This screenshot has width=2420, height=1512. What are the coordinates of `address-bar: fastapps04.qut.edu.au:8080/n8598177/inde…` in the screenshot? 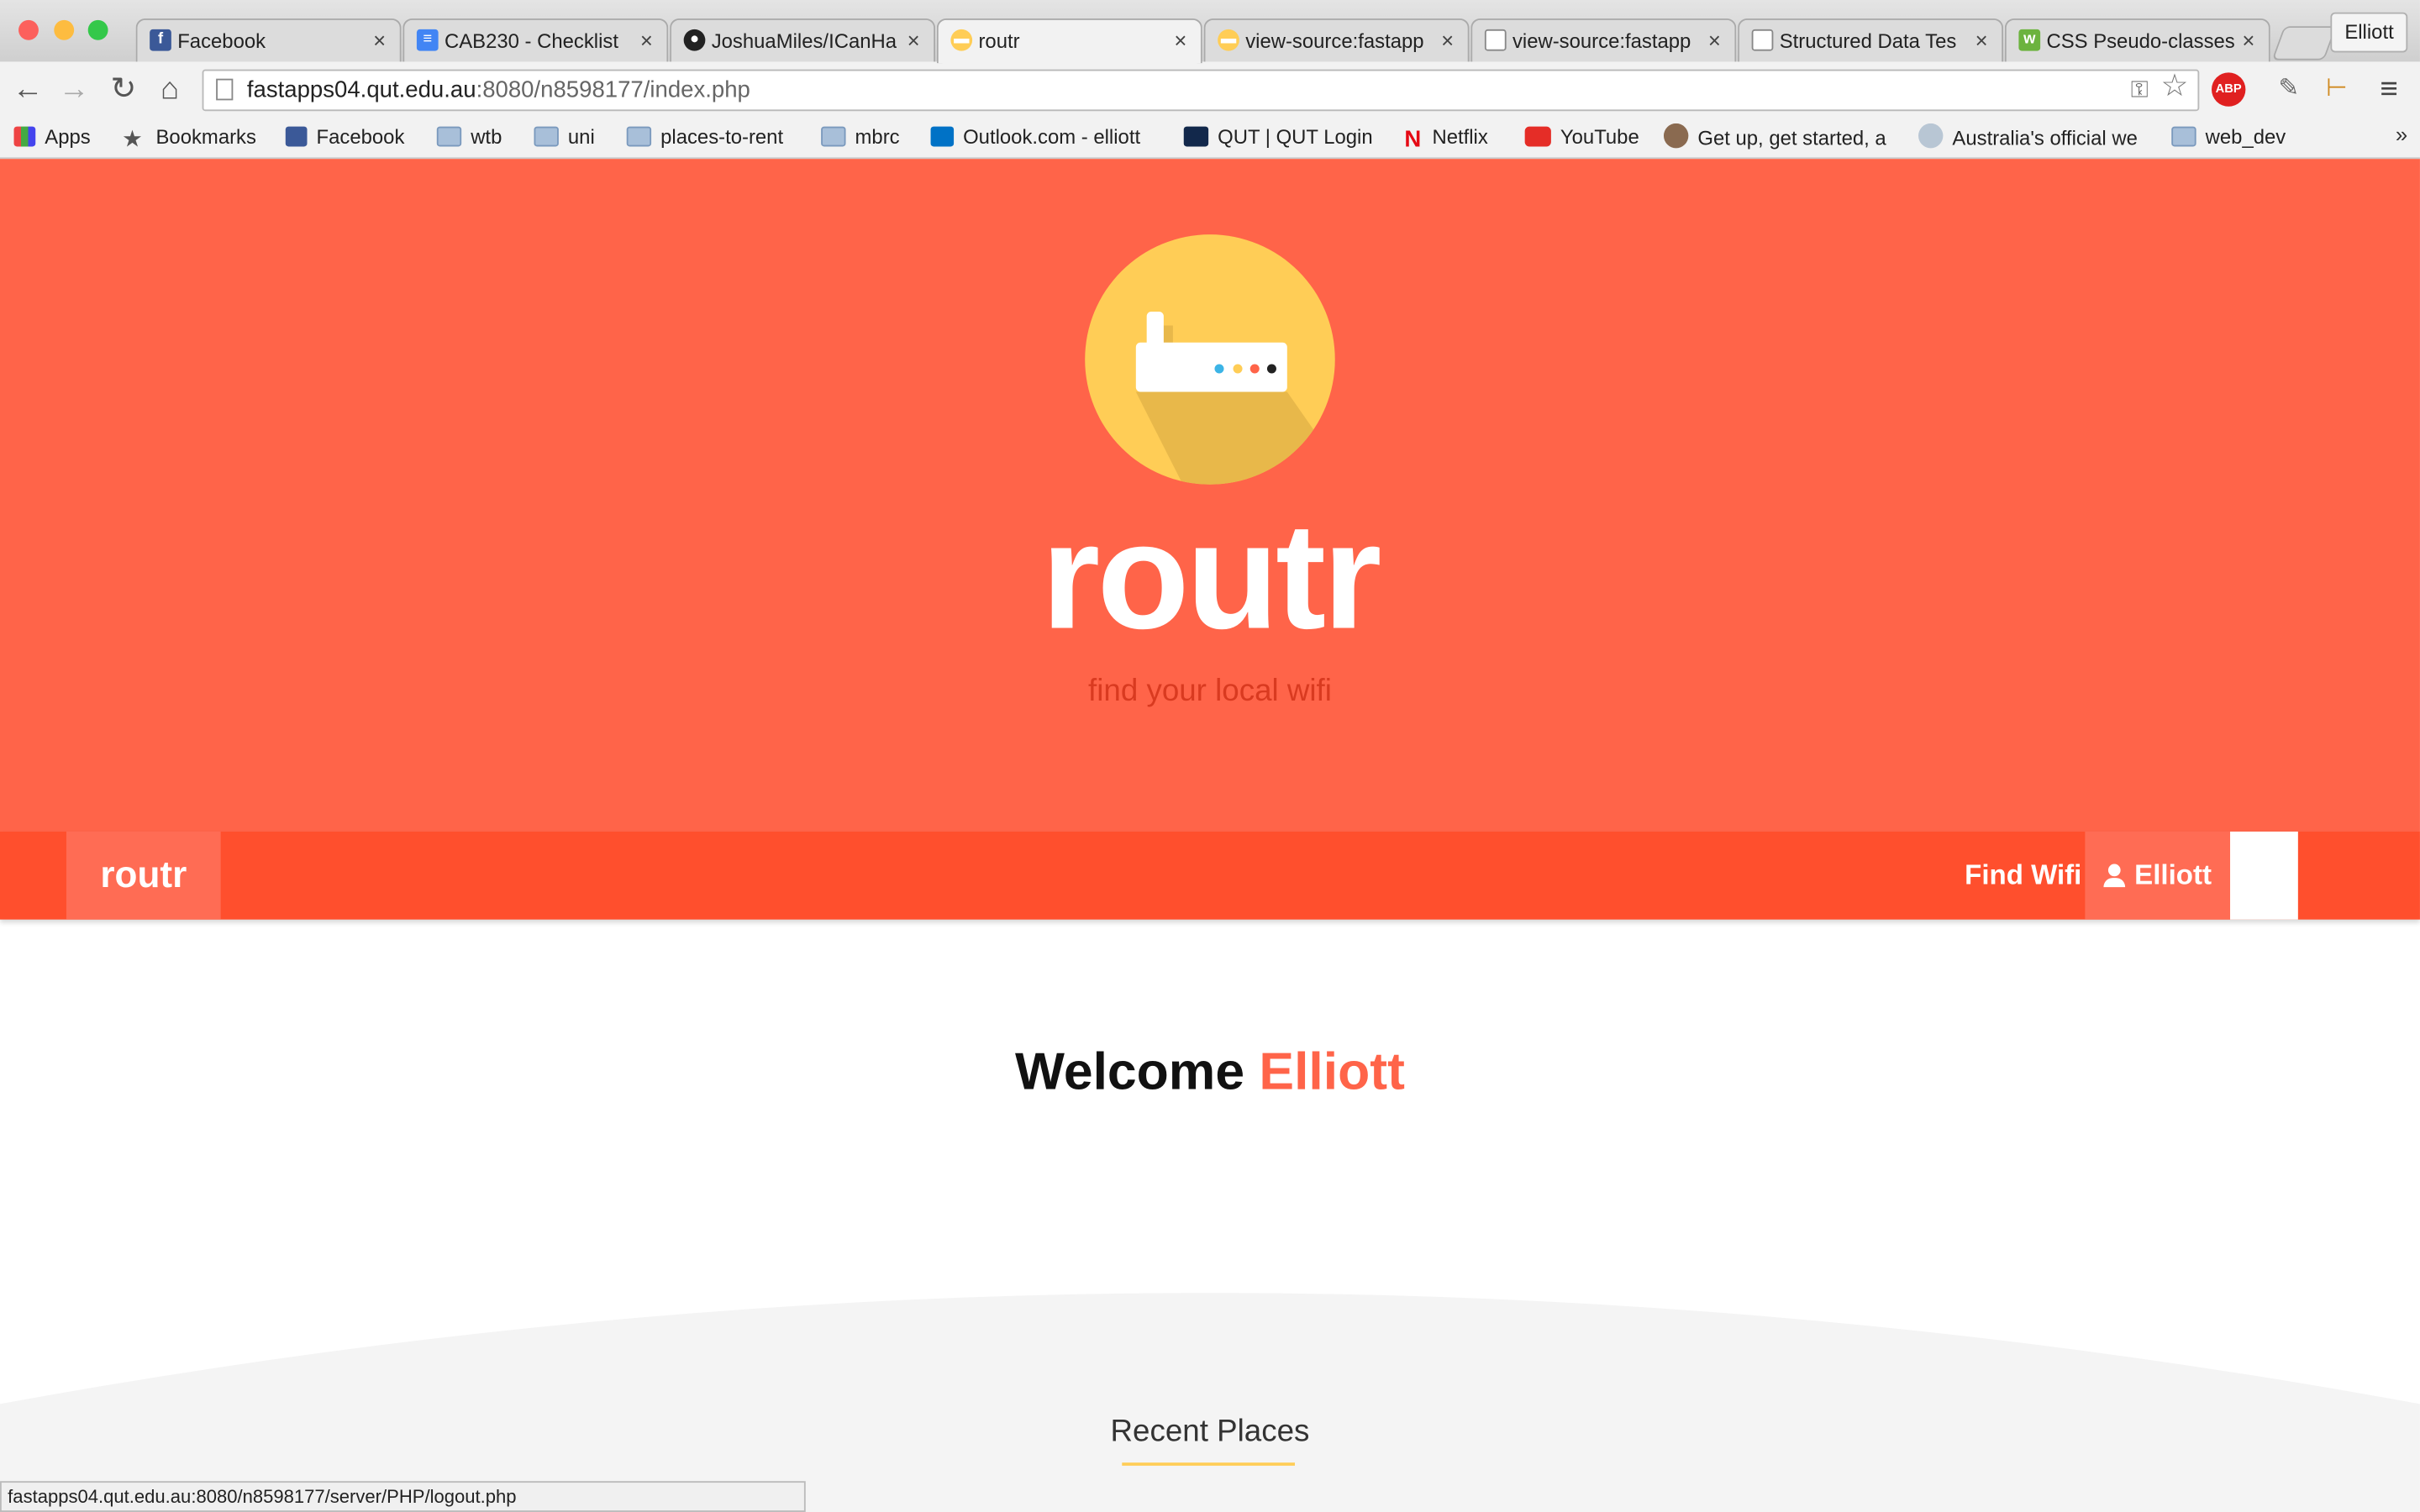 It's located at (1201, 90).